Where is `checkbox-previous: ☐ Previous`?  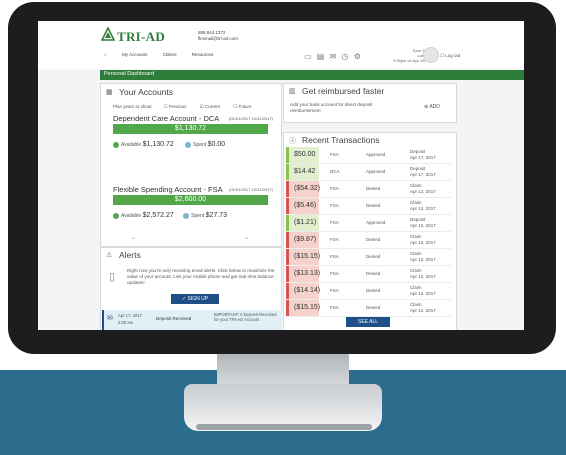
checkbox-previous: ☐ Previous is located at coordinates (175, 106).